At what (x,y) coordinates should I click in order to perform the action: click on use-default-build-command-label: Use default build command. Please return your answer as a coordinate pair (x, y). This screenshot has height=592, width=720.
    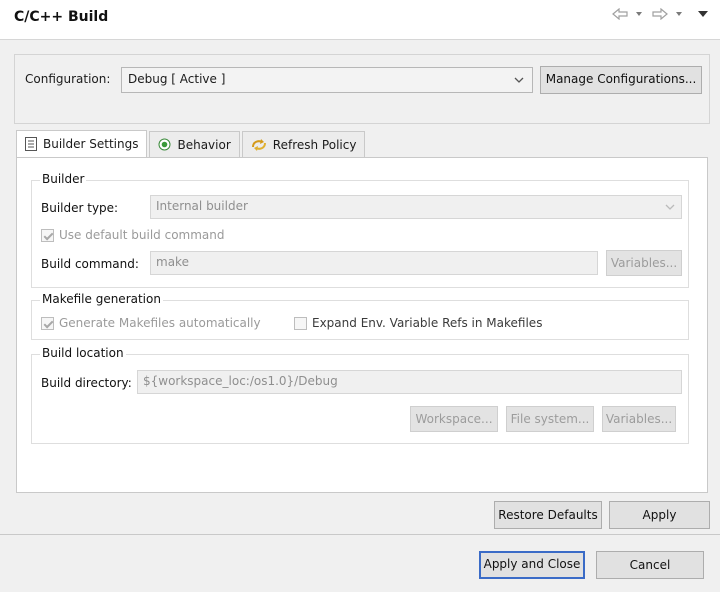
    Looking at the image, I should click on (142, 235).